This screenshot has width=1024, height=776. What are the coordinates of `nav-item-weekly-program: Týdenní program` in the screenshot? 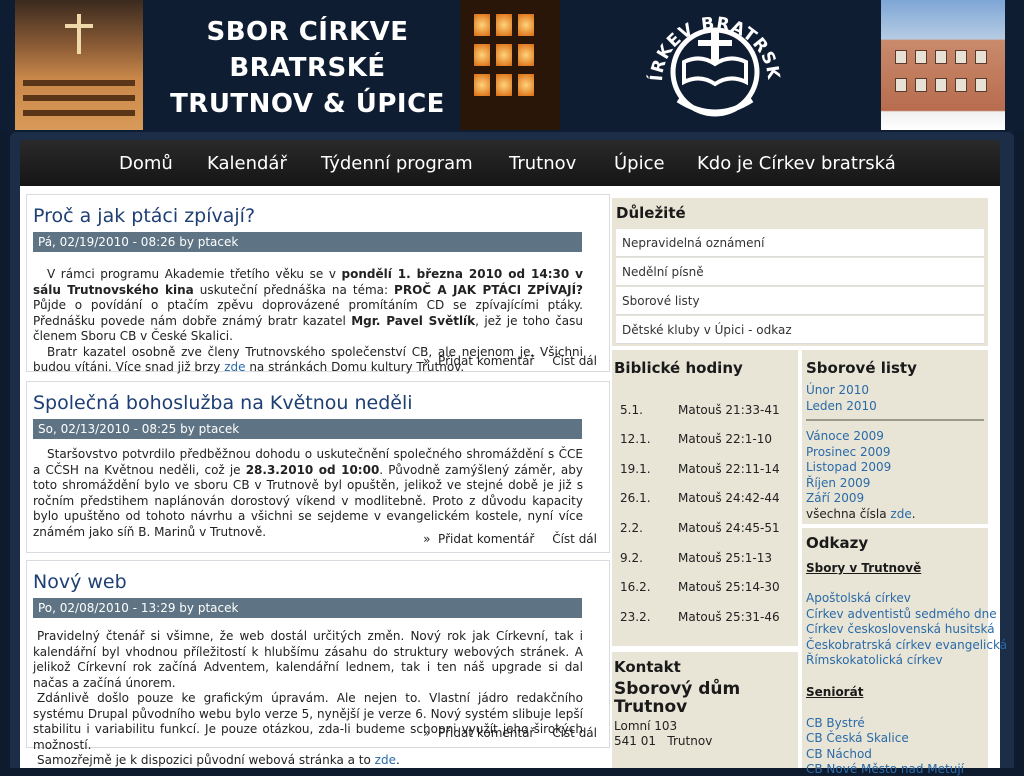 It's located at (397, 163).